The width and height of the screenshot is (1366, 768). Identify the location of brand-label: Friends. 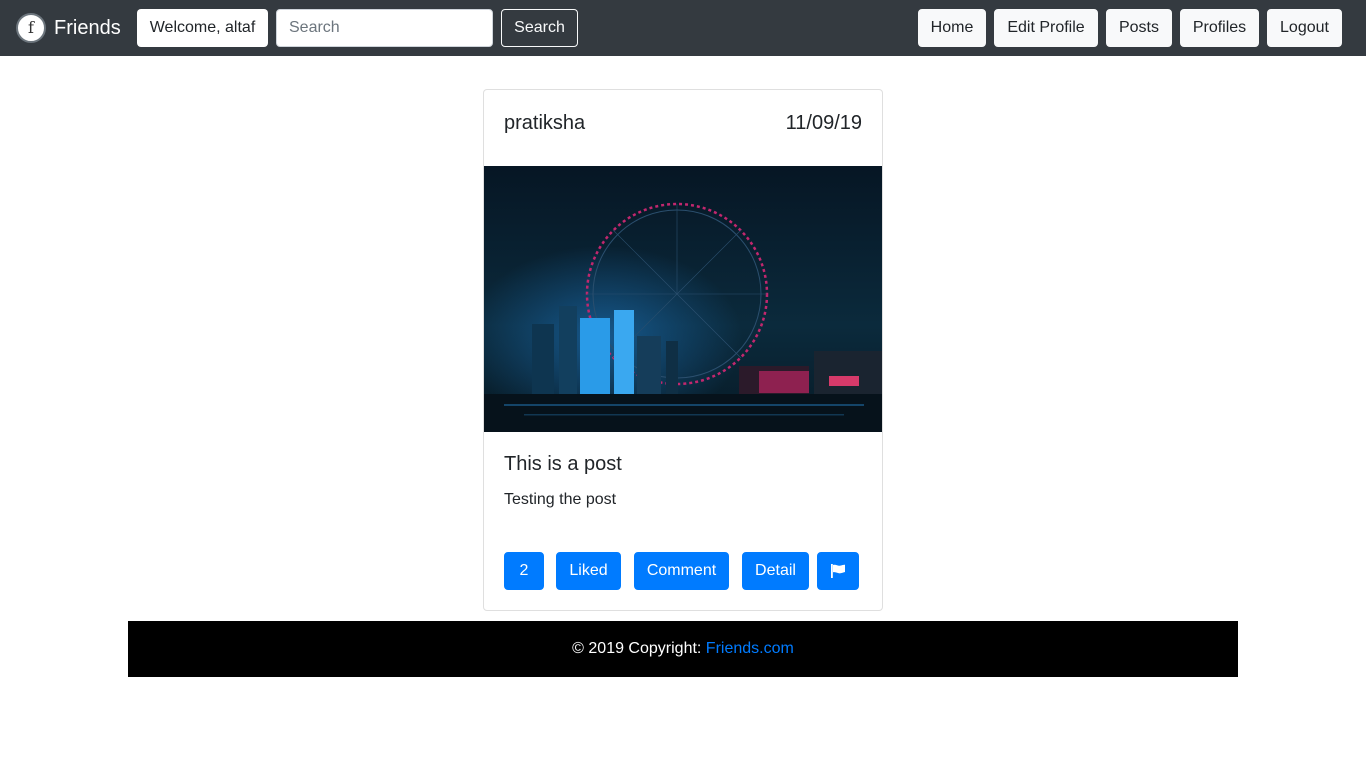
(87, 28).